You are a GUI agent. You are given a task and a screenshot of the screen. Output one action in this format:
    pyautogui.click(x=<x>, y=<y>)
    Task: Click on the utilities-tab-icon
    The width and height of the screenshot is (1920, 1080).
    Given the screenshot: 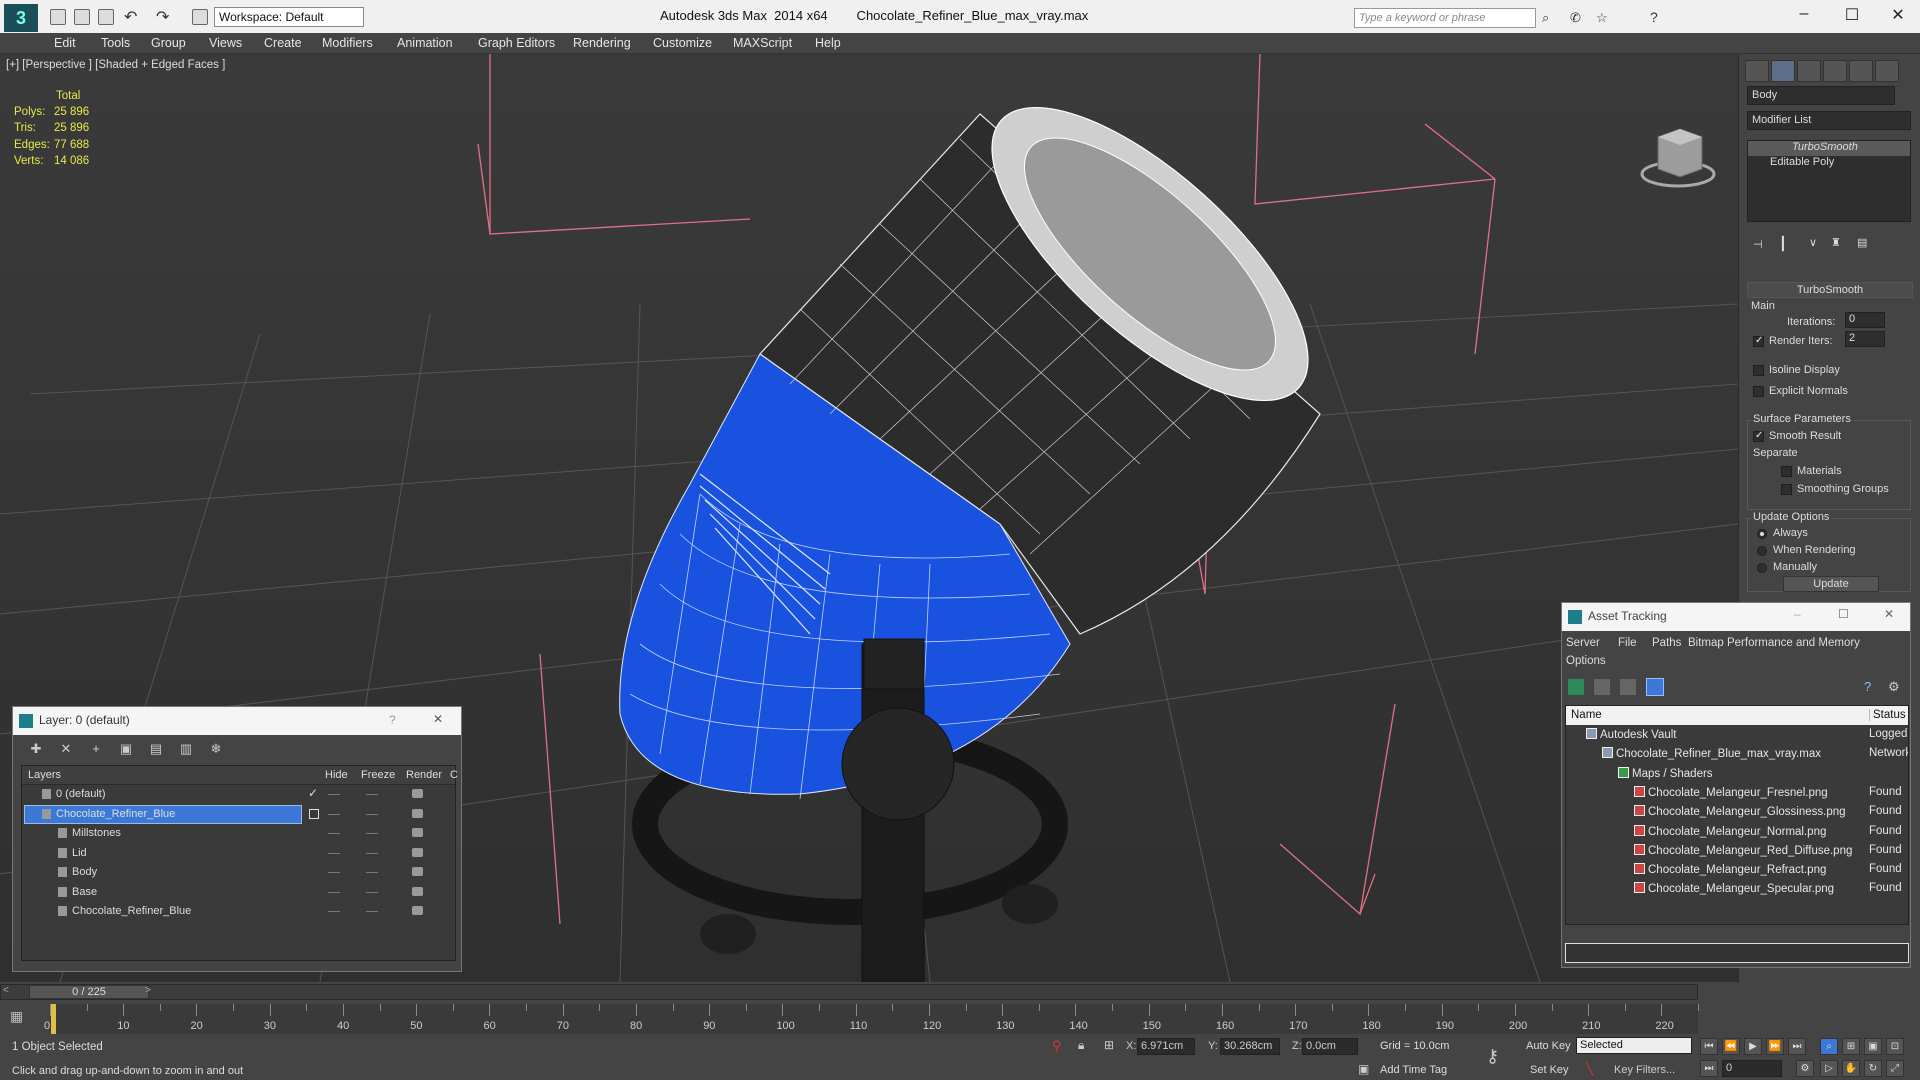 What is the action you would take?
    pyautogui.click(x=1887, y=71)
    